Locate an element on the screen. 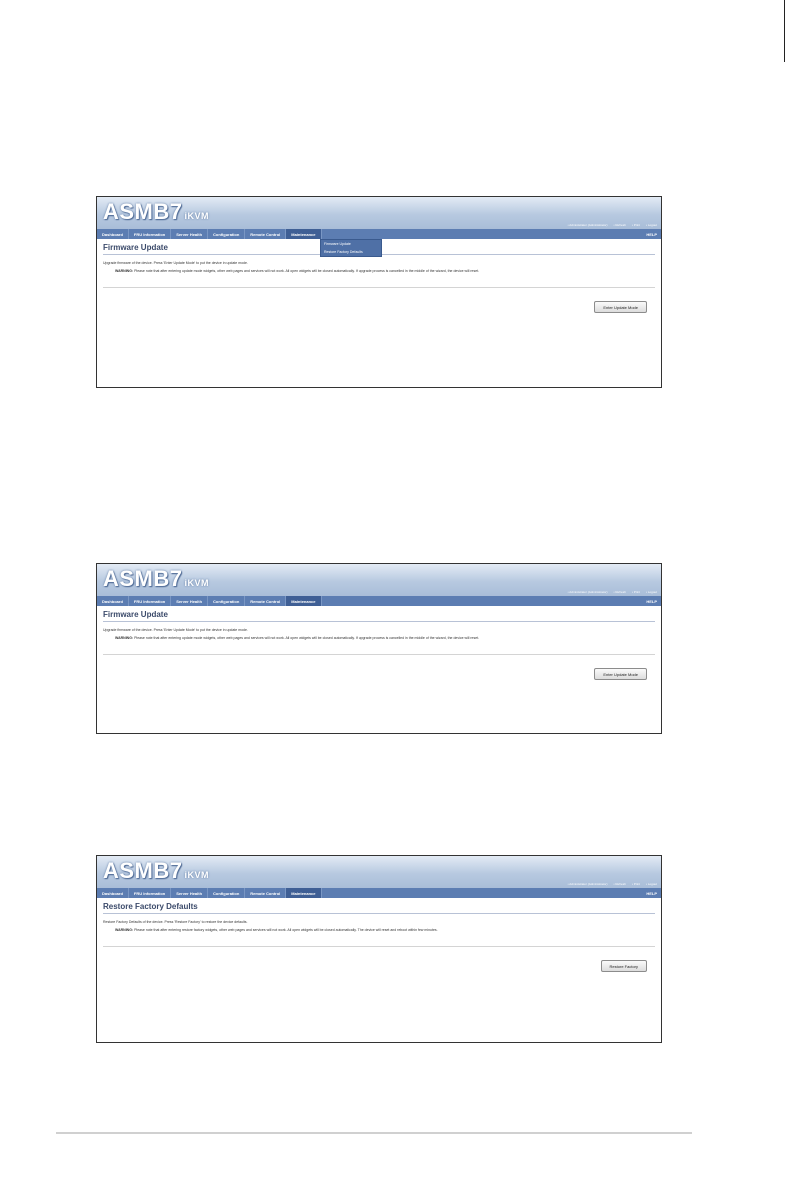 This screenshot has width=794, height=1196. page-title: Firmware Update is located at coordinates (379, 616).